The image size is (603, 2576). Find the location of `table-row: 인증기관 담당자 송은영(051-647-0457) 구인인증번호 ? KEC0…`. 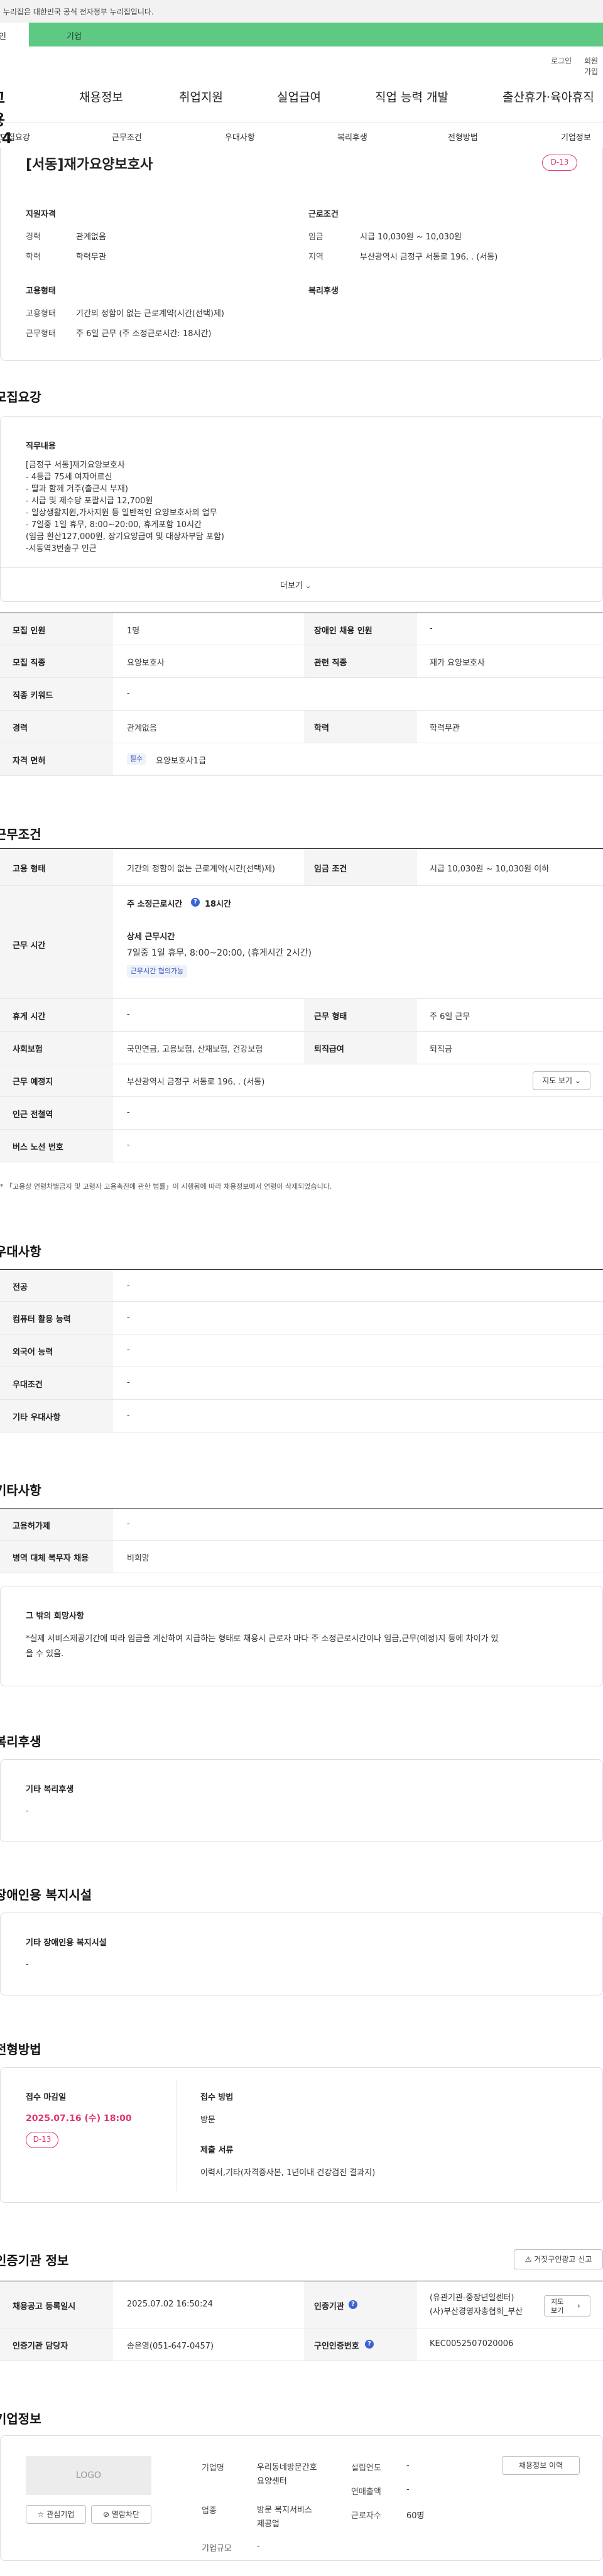

table-row: 인증기관 담당자 송은영(051-647-0457) 구인인증번호 ? KEC0… is located at coordinates (301, 2344).